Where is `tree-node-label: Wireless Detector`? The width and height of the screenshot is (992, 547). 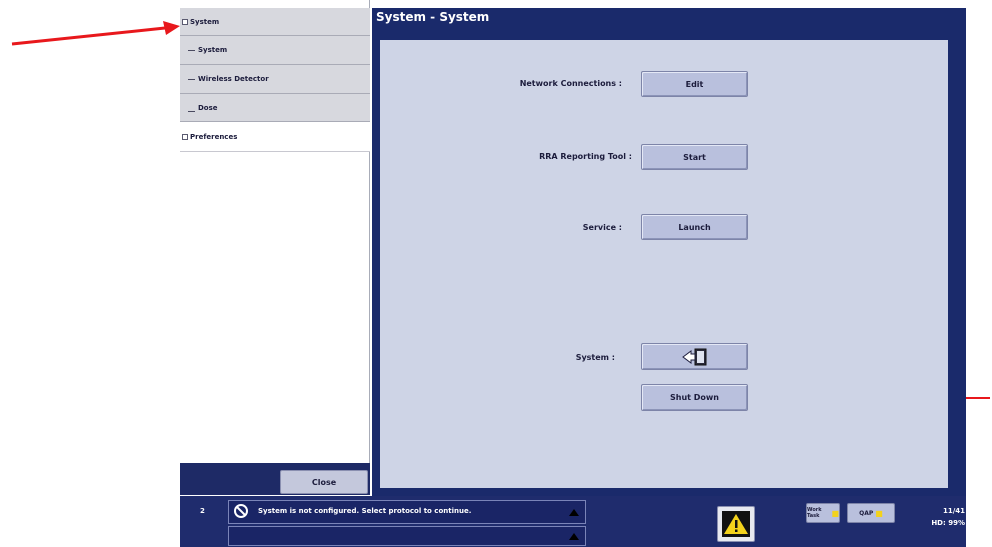 tree-node-label: Wireless Detector is located at coordinates (233, 79).